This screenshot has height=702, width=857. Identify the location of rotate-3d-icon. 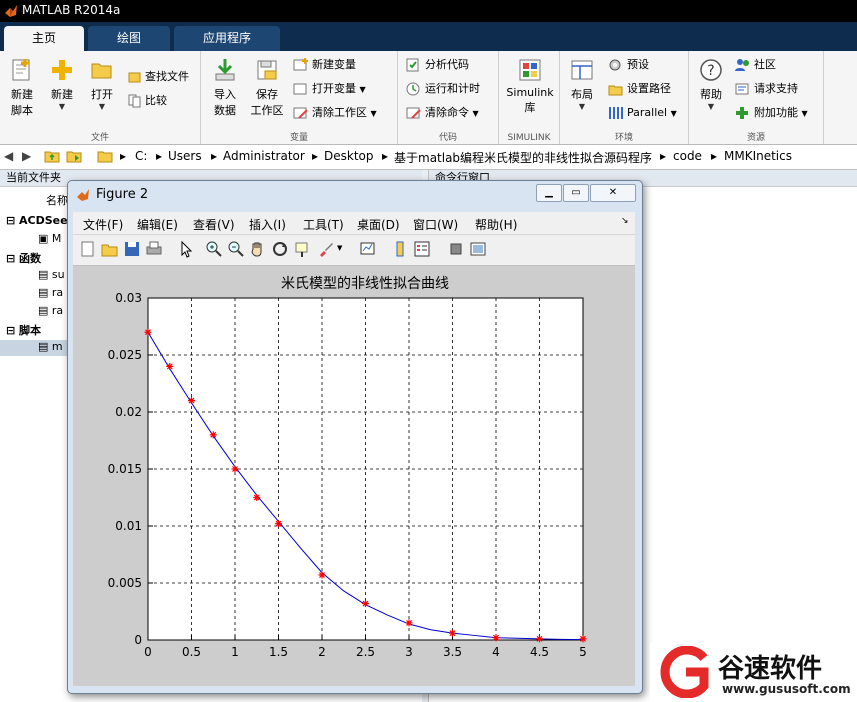
(280, 249).